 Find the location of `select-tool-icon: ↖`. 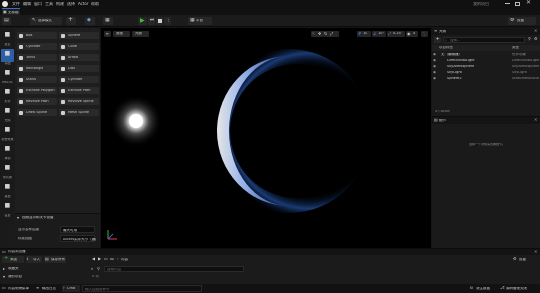

select-tool-icon: ↖ is located at coordinates (313, 34).